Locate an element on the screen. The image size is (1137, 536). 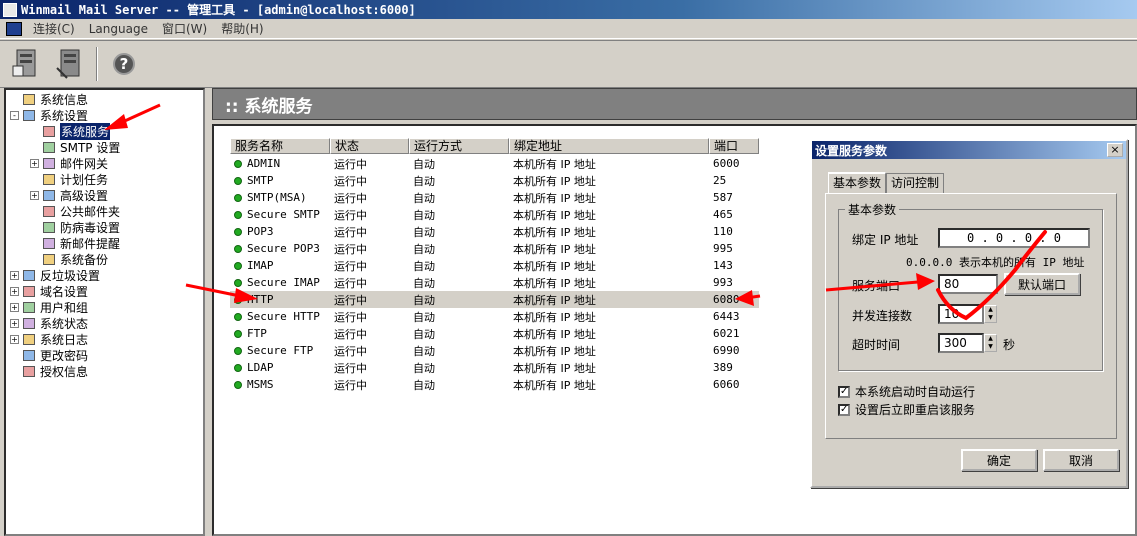
tree-item: 新邮件提醒 is located at coordinates (104, 243).